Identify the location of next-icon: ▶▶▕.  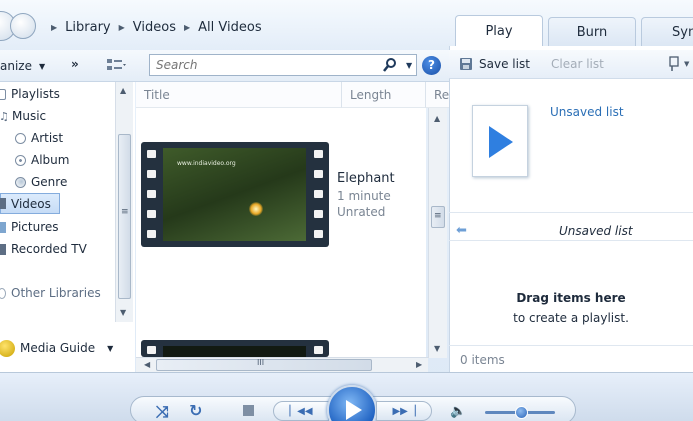
(404, 411).